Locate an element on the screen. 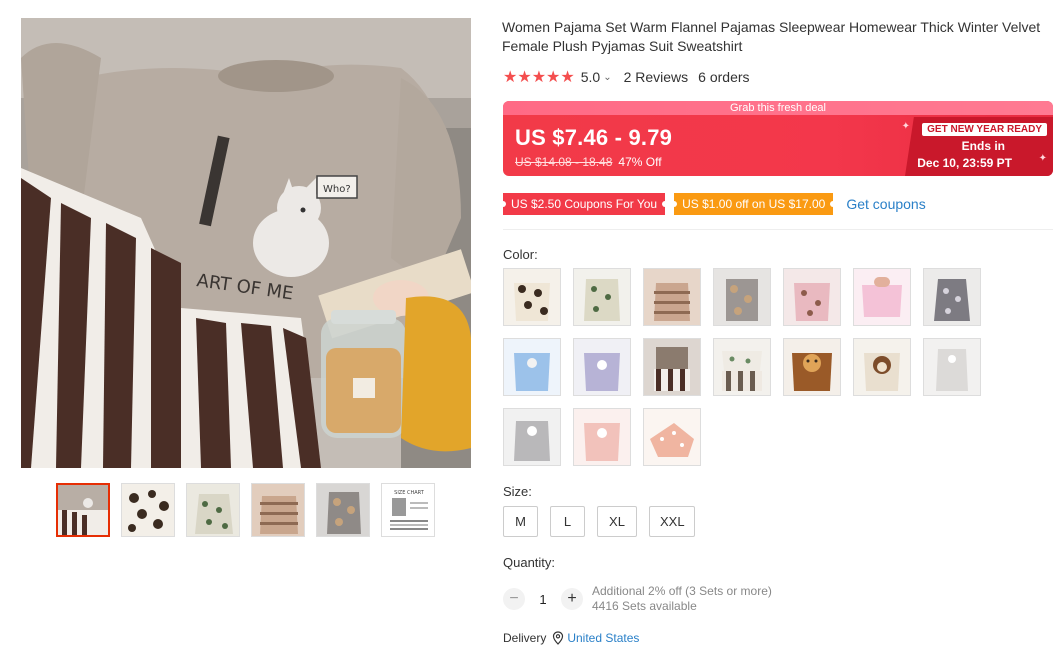 This screenshot has height=650, width=1061. discount-label: 47% Off is located at coordinates (640, 162).